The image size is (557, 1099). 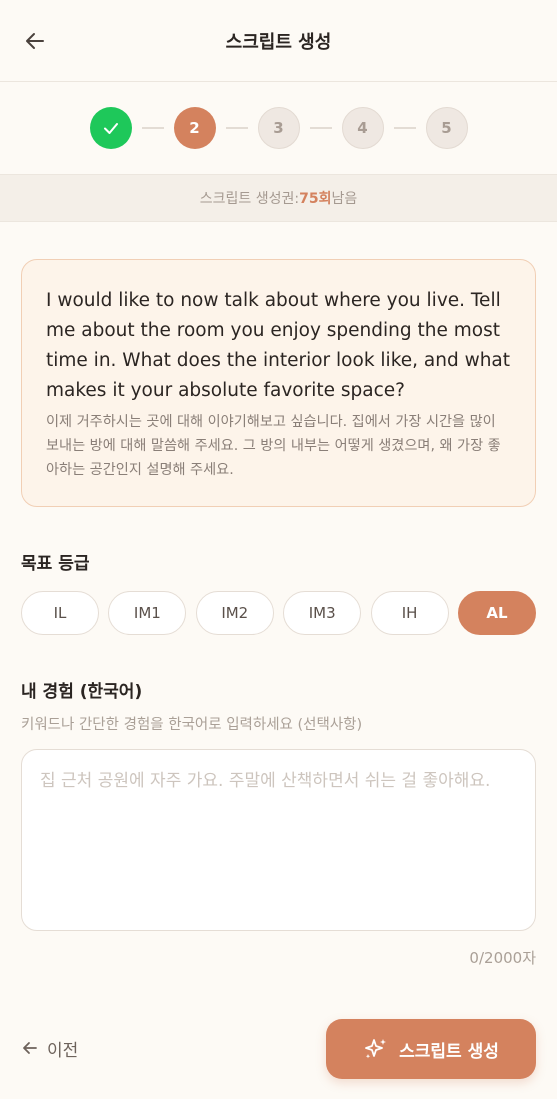 What do you see at coordinates (449, 1051) in the screenshot?
I see `generate-button-label: 스크립트 생성` at bounding box center [449, 1051].